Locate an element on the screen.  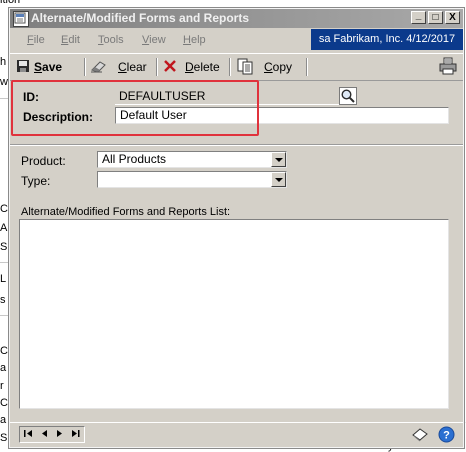
menu-help: Help is located at coordinates (194, 40).